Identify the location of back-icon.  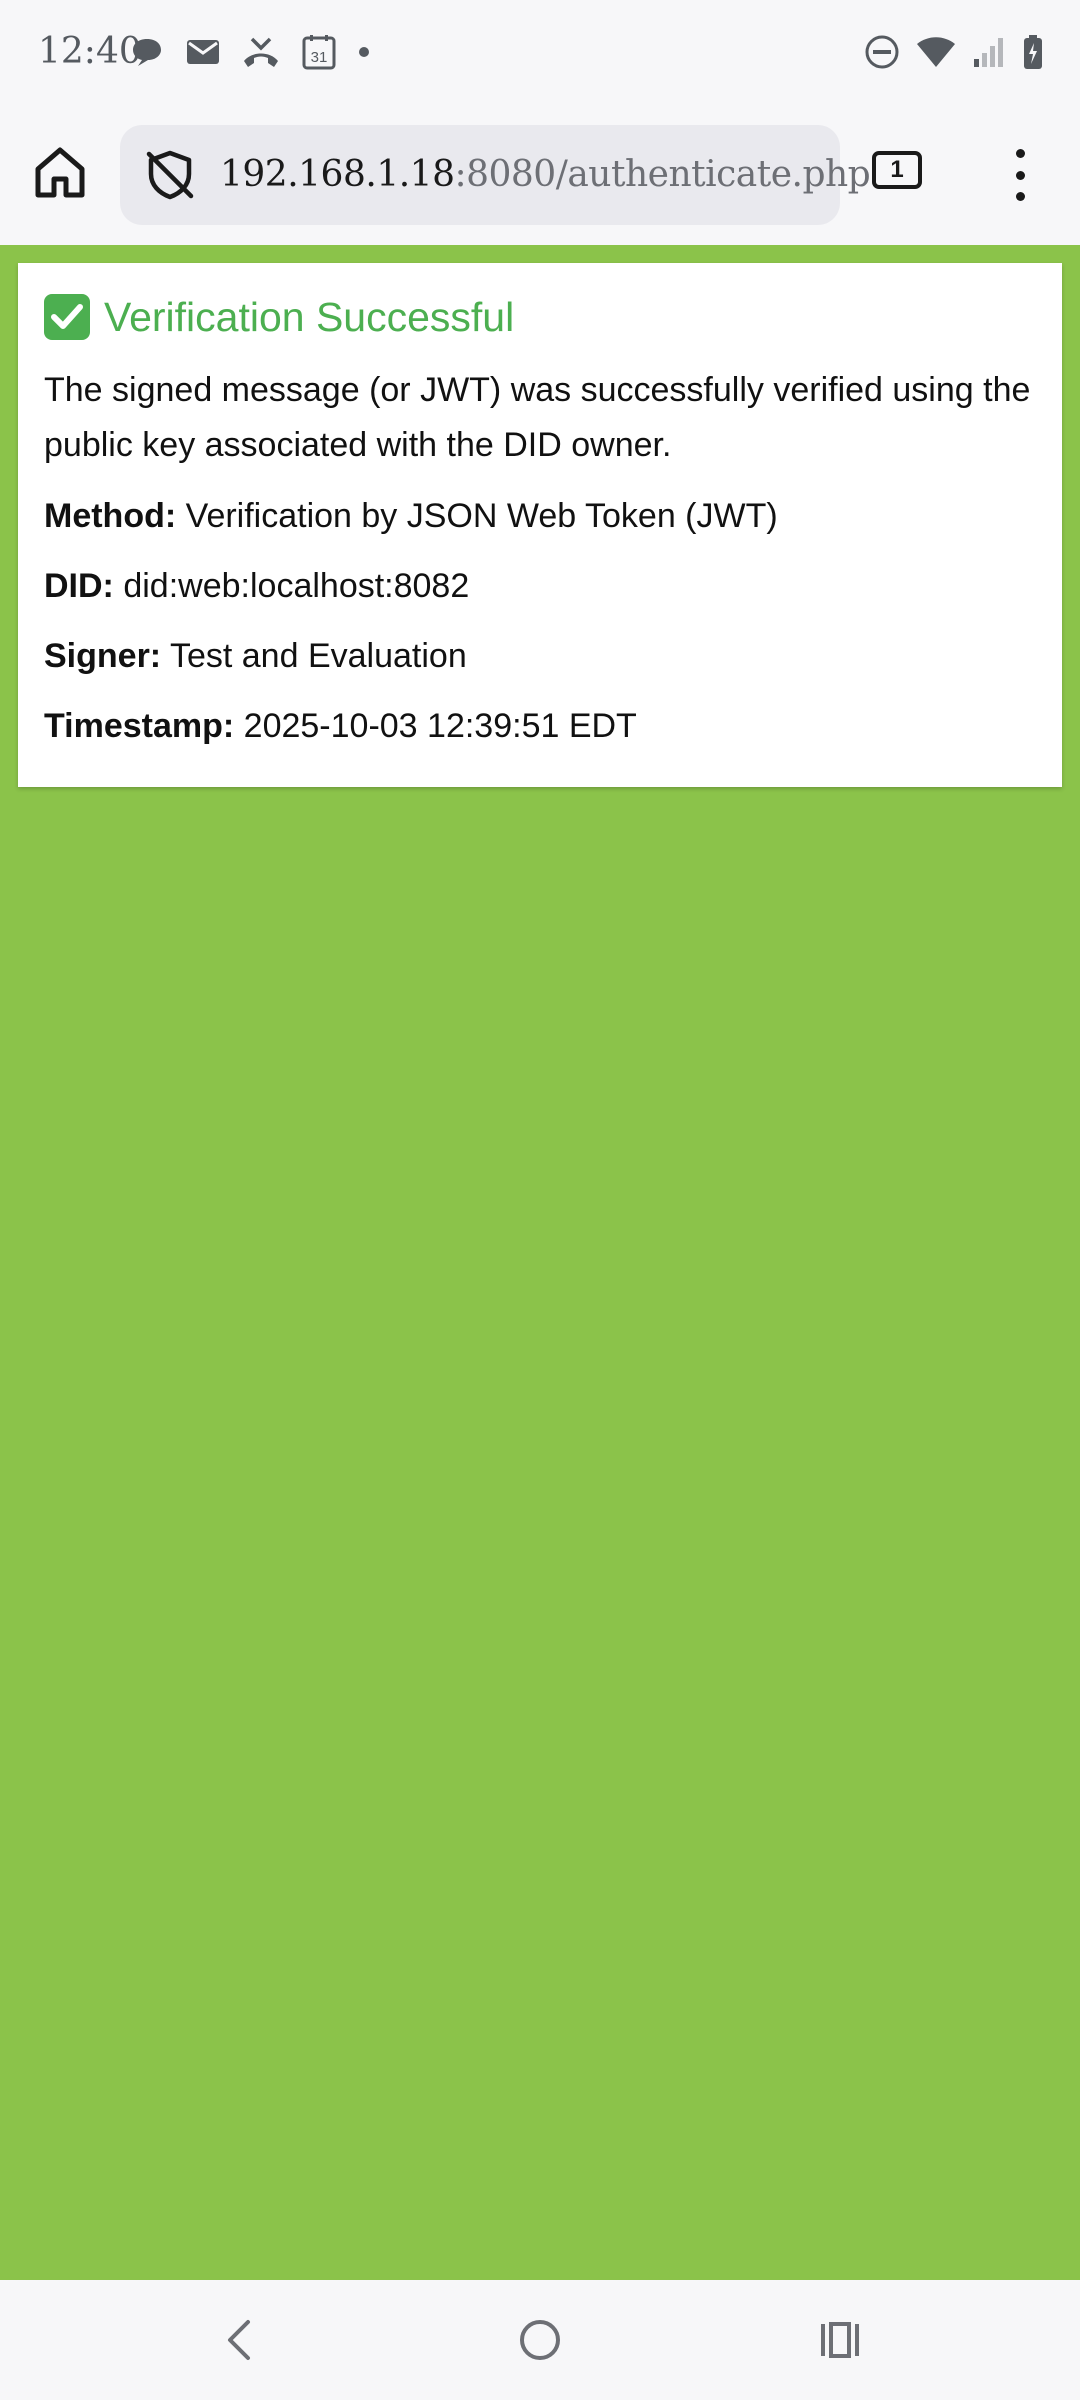
(240, 2340).